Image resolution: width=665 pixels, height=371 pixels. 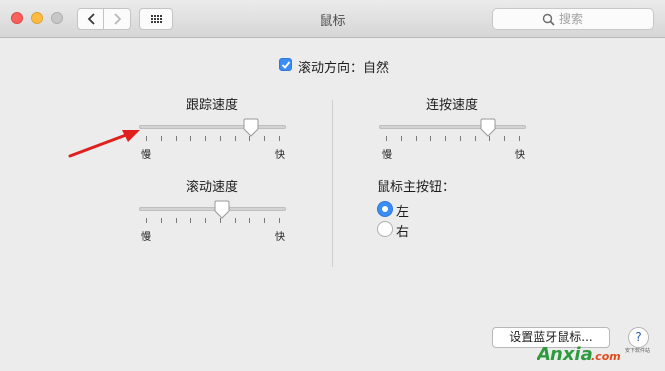 I want to click on column-divider, so click(x=332, y=183).